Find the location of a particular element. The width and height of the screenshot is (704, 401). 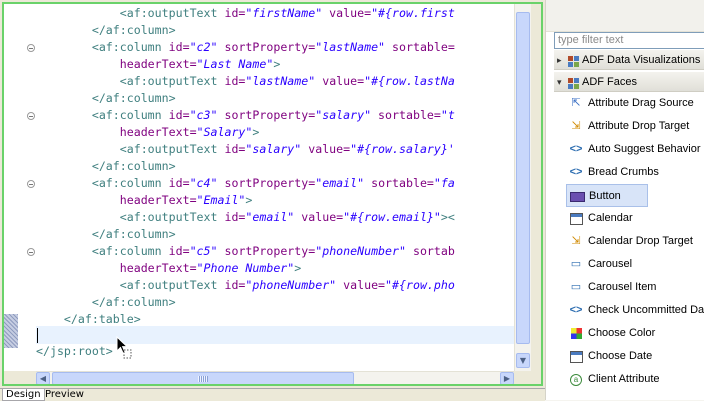

palette-category-adf-faces: ▾ ADF Faces is located at coordinates (629, 82).